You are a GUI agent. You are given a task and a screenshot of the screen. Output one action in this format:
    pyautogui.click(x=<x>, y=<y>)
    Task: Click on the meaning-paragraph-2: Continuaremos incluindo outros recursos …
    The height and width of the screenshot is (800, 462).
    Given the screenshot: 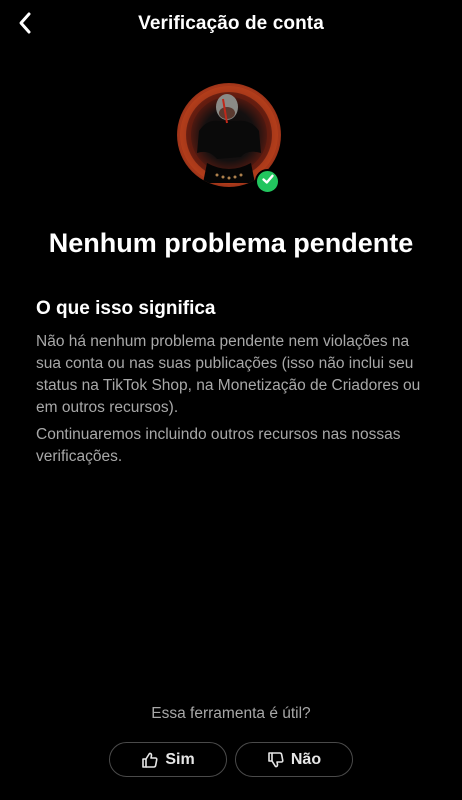 What is the action you would take?
    pyautogui.click(x=218, y=445)
    